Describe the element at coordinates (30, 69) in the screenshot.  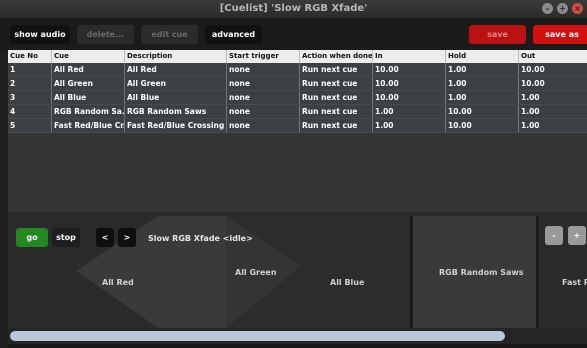
I see `cell-cue-no: 1` at that location.